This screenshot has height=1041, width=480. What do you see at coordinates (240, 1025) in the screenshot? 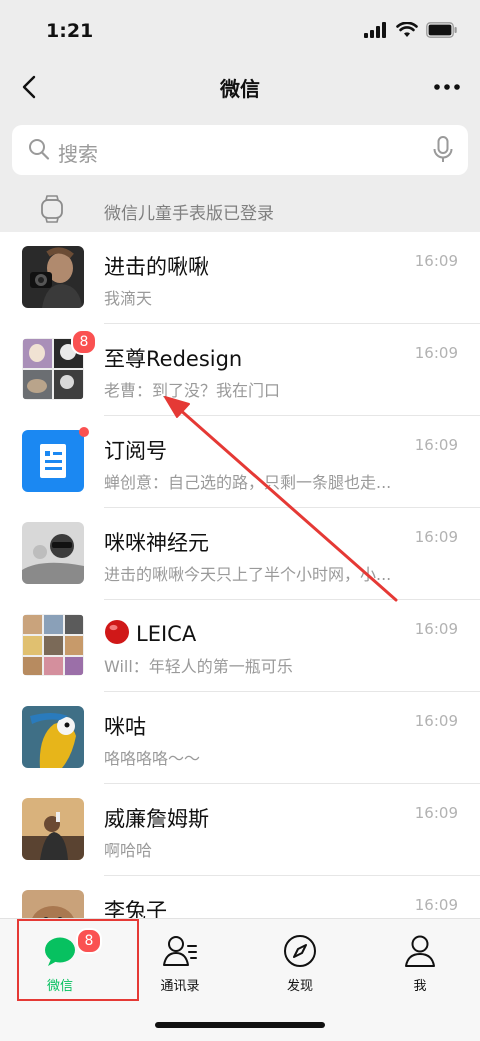
I see `home-indicator` at bounding box center [240, 1025].